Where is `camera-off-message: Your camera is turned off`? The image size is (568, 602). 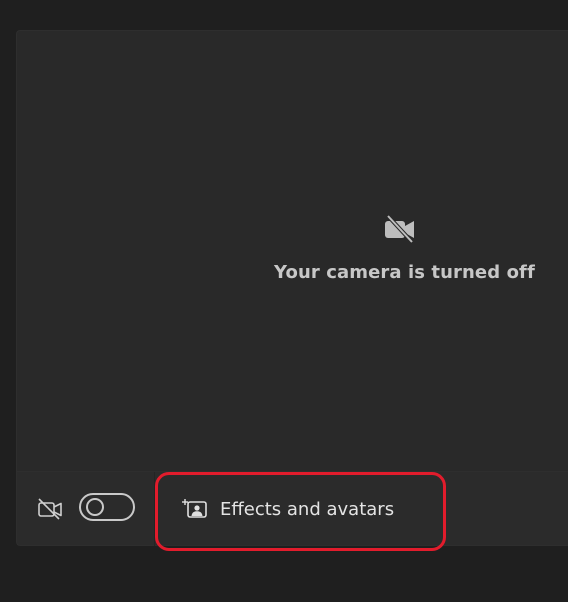 camera-off-message: Your camera is turned off is located at coordinates (404, 272).